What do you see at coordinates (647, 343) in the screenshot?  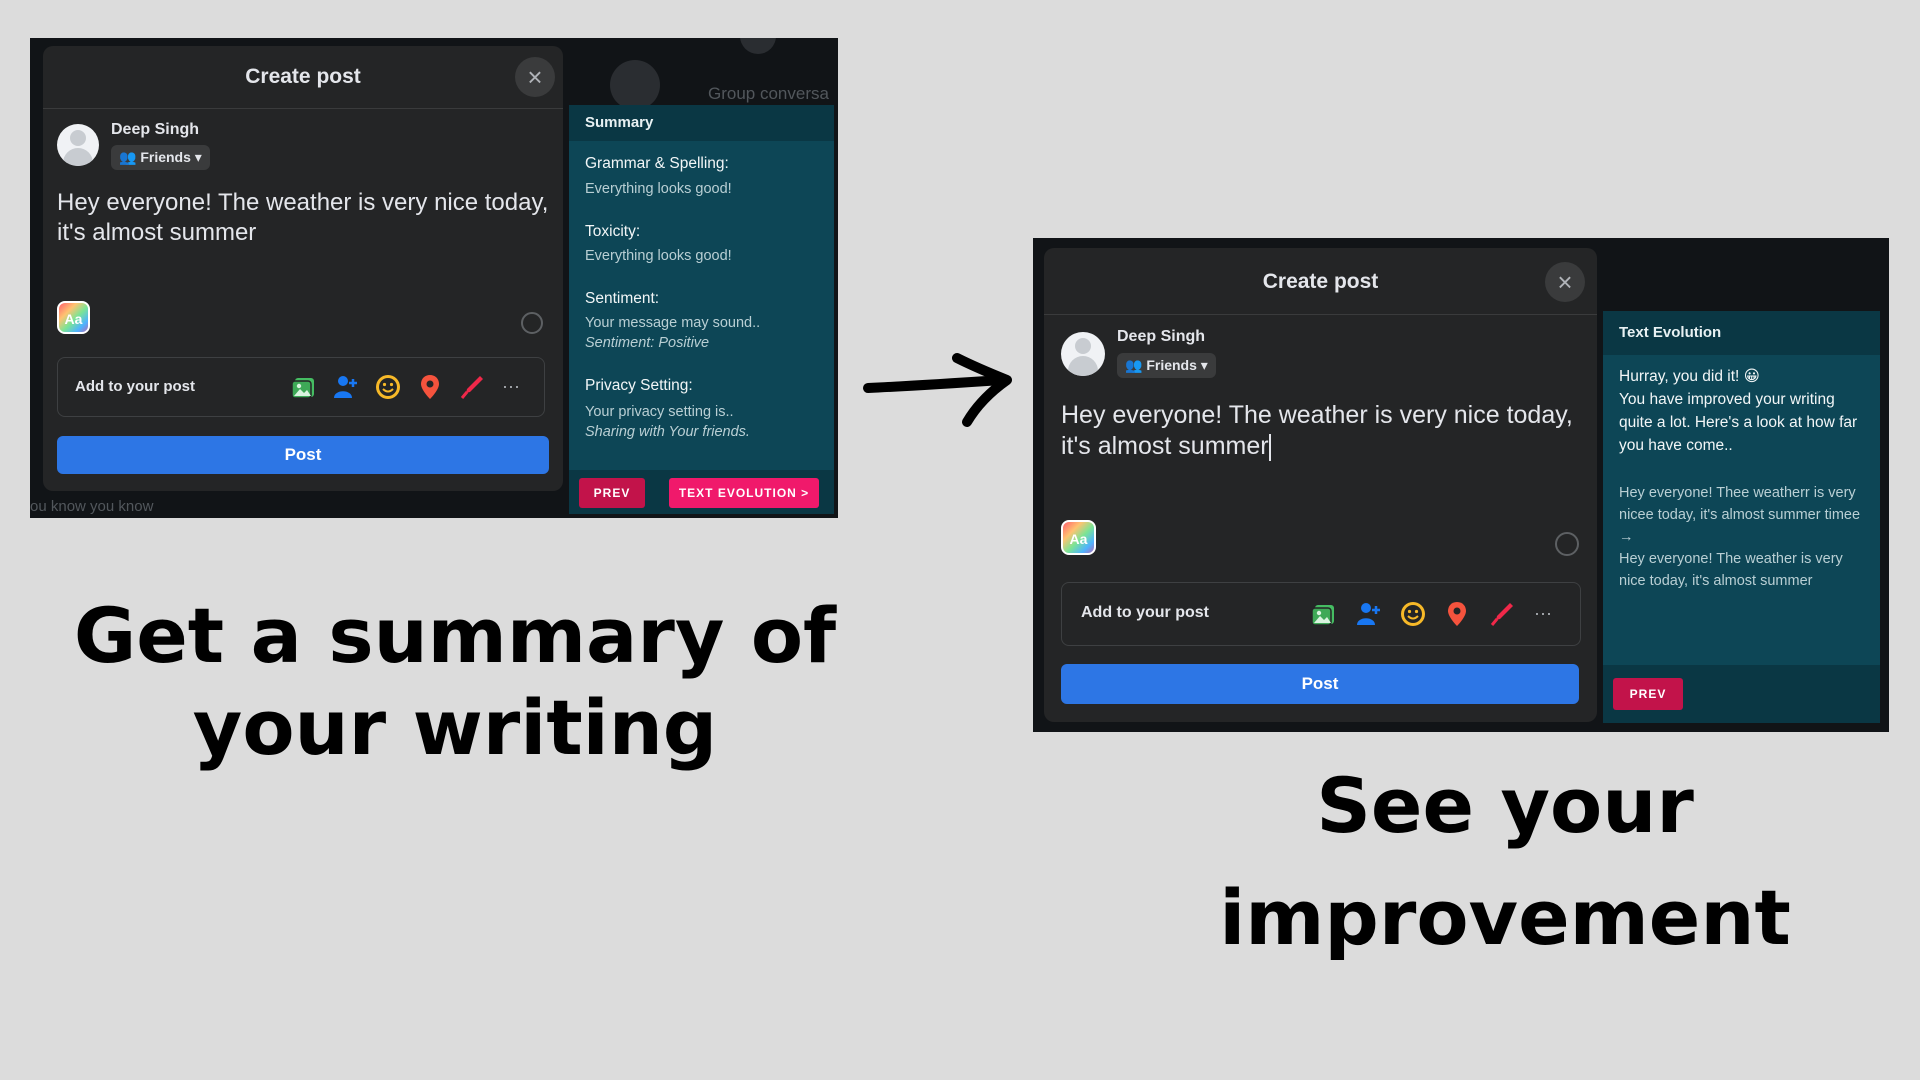 I see `sentiment-note: Sentiment: Positive` at bounding box center [647, 343].